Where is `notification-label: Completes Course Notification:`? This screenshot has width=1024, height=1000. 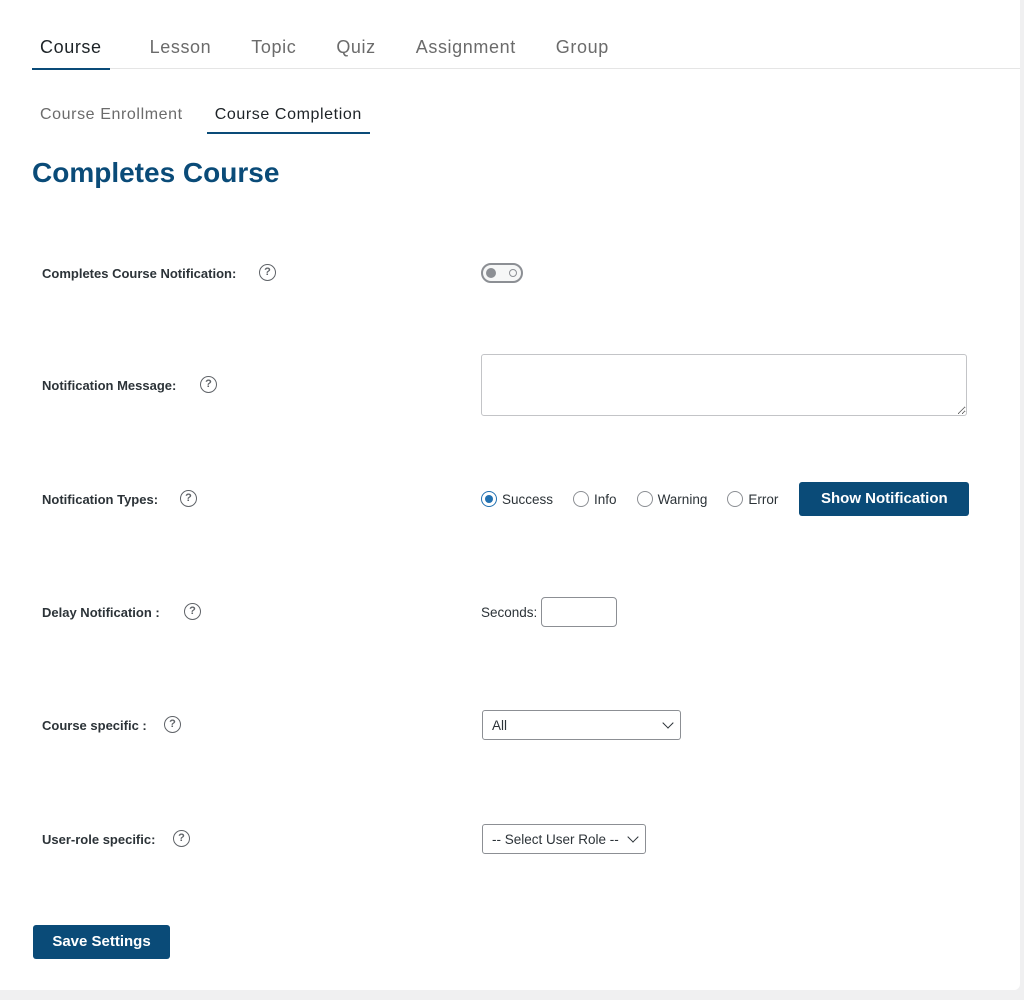 notification-label: Completes Course Notification: is located at coordinates (139, 273).